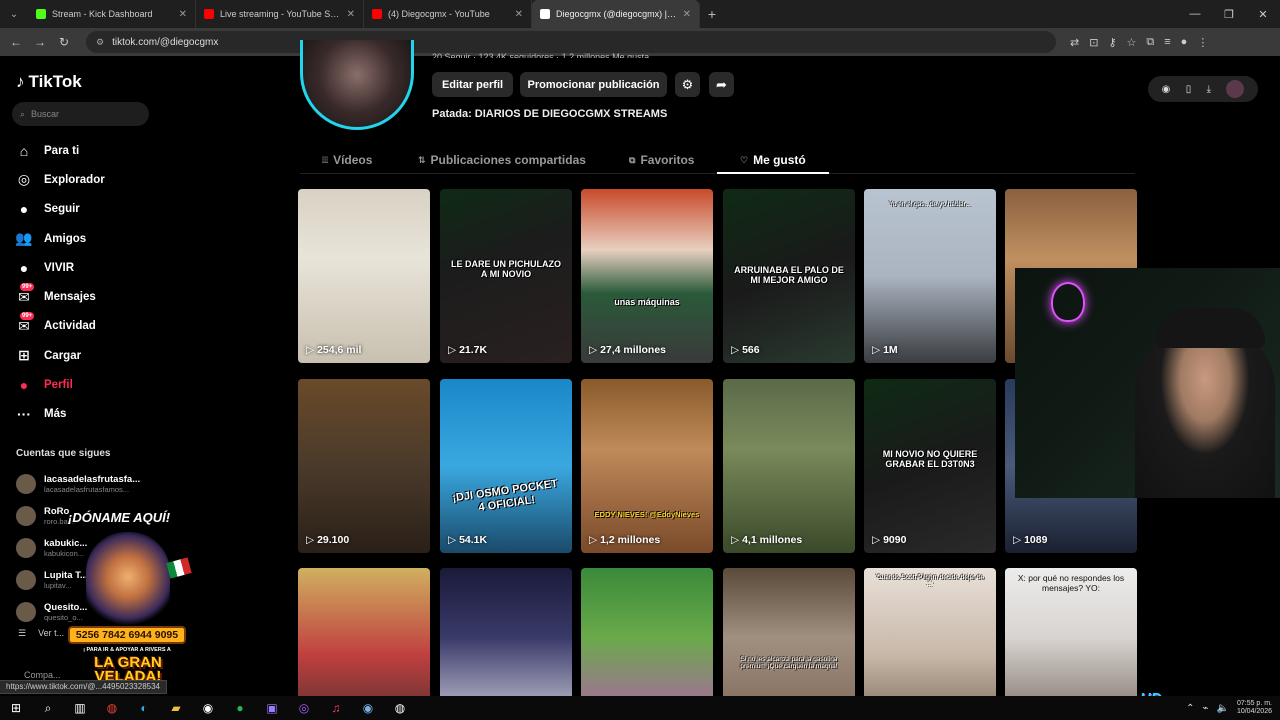 The width and height of the screenshot is (1280, 720). Describe the element at coordinates (112, 708) in the screenshot. I see `chrome-icon: ◍` at that location.